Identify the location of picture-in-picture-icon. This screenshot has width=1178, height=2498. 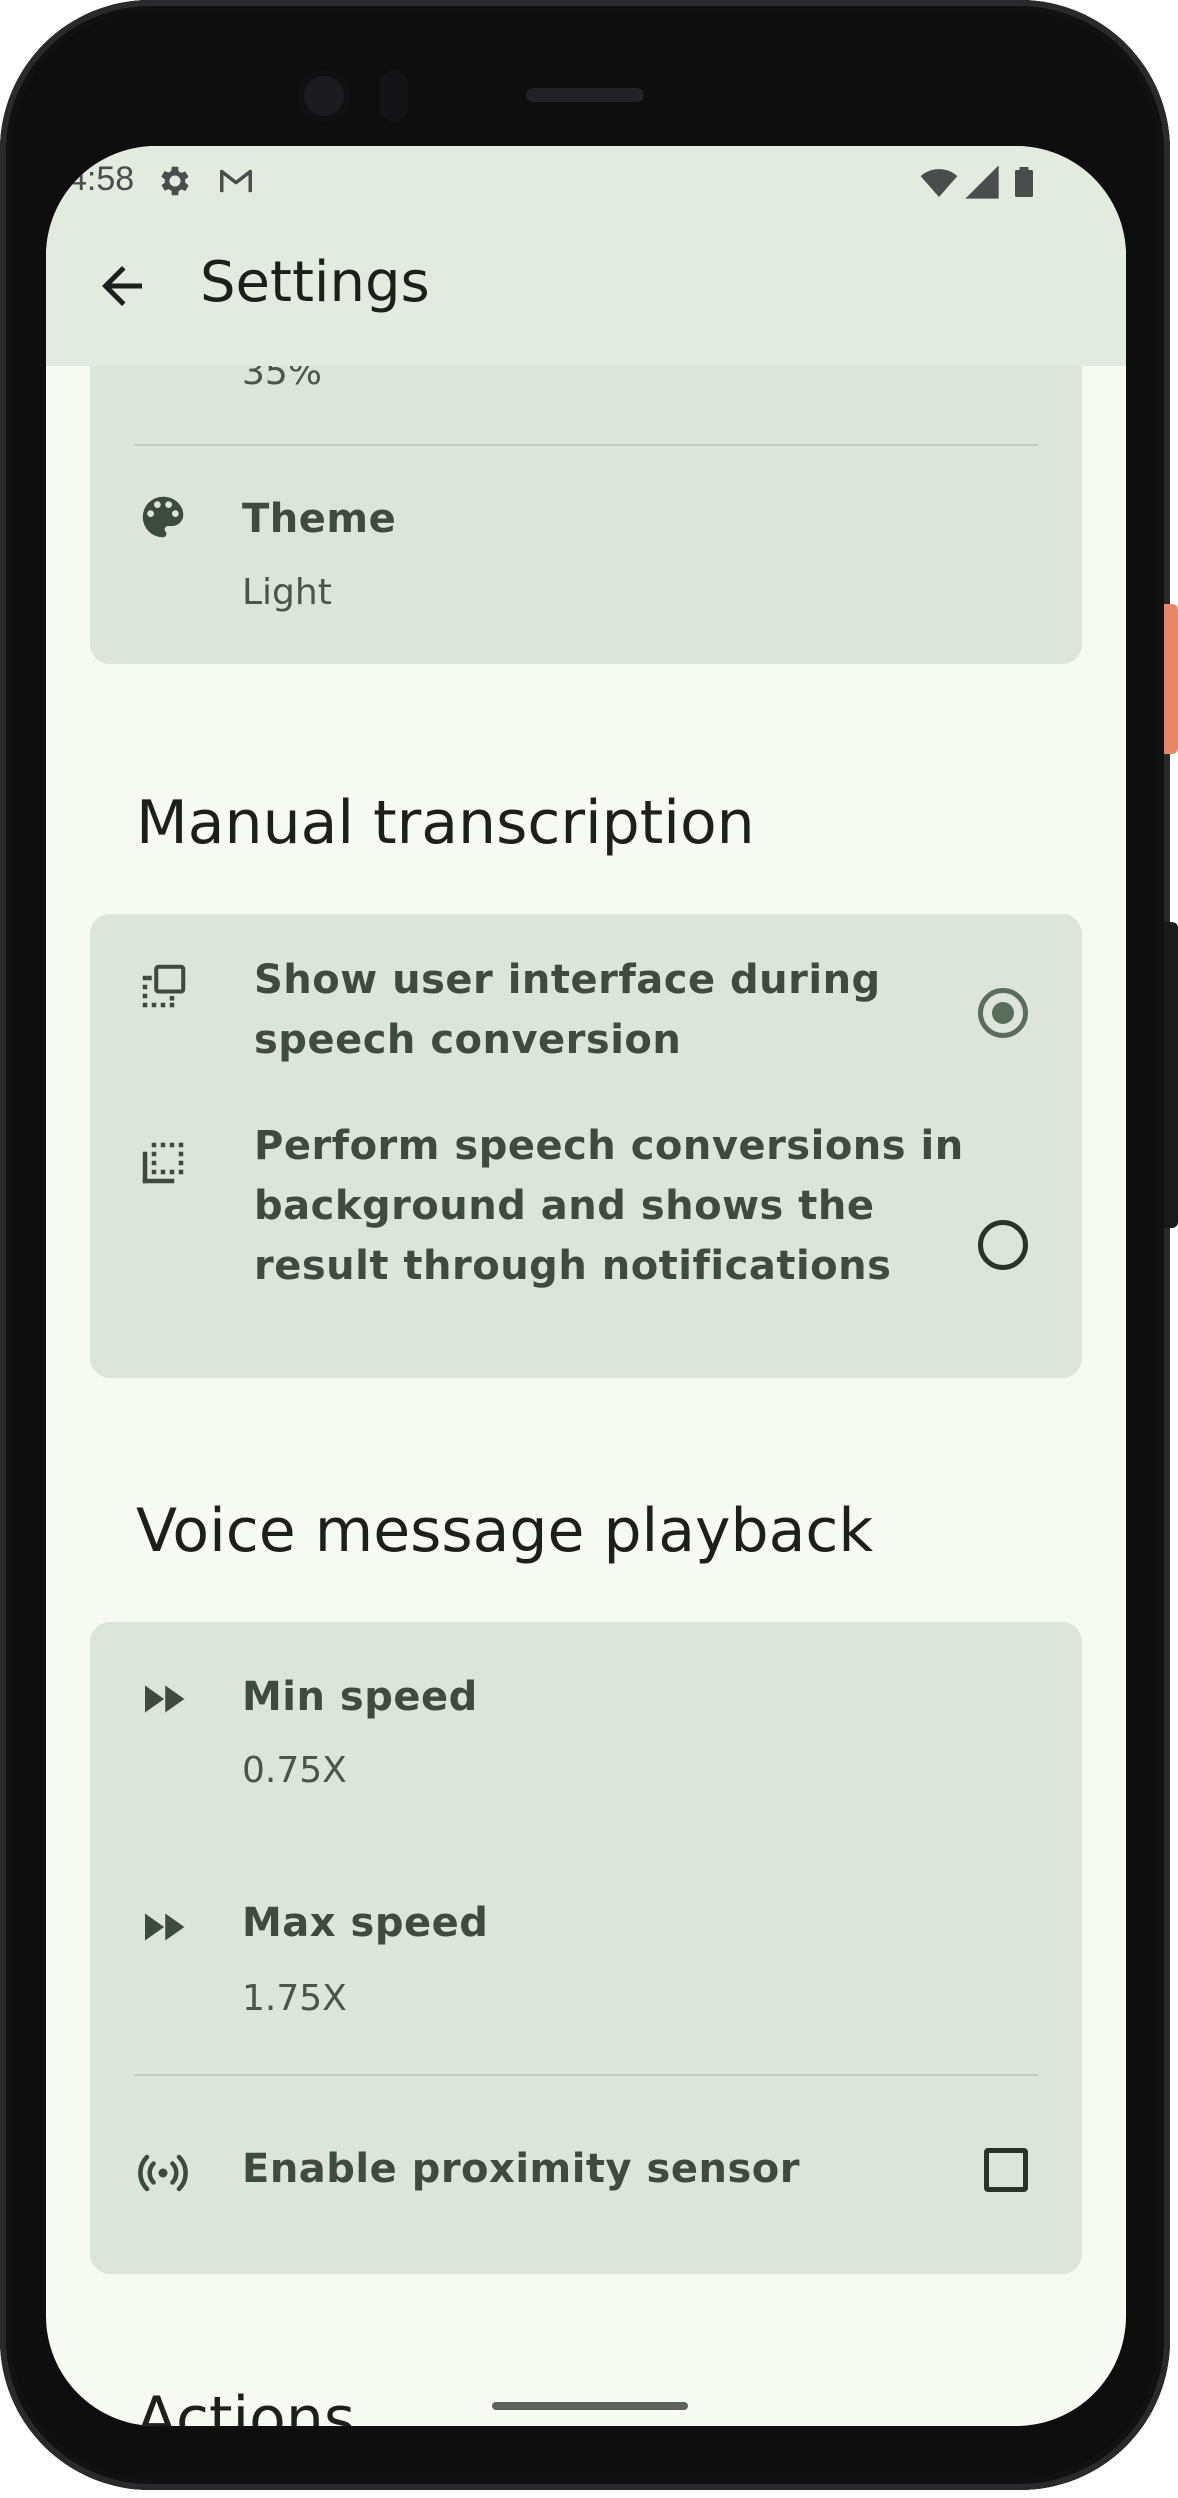
(164, 986).